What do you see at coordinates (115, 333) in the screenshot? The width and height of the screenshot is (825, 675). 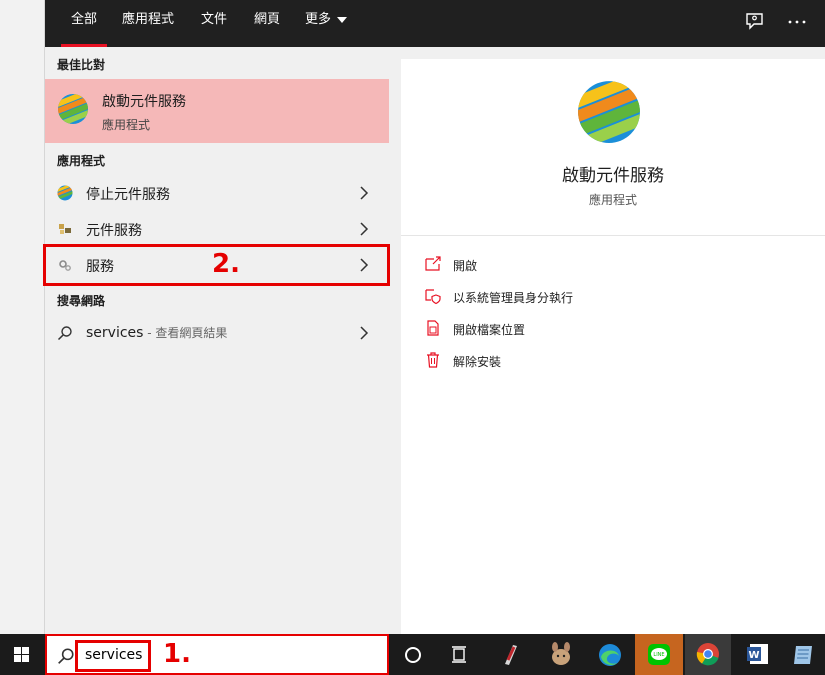 I see `web-search-query: services` at bounding box center [115, 333].